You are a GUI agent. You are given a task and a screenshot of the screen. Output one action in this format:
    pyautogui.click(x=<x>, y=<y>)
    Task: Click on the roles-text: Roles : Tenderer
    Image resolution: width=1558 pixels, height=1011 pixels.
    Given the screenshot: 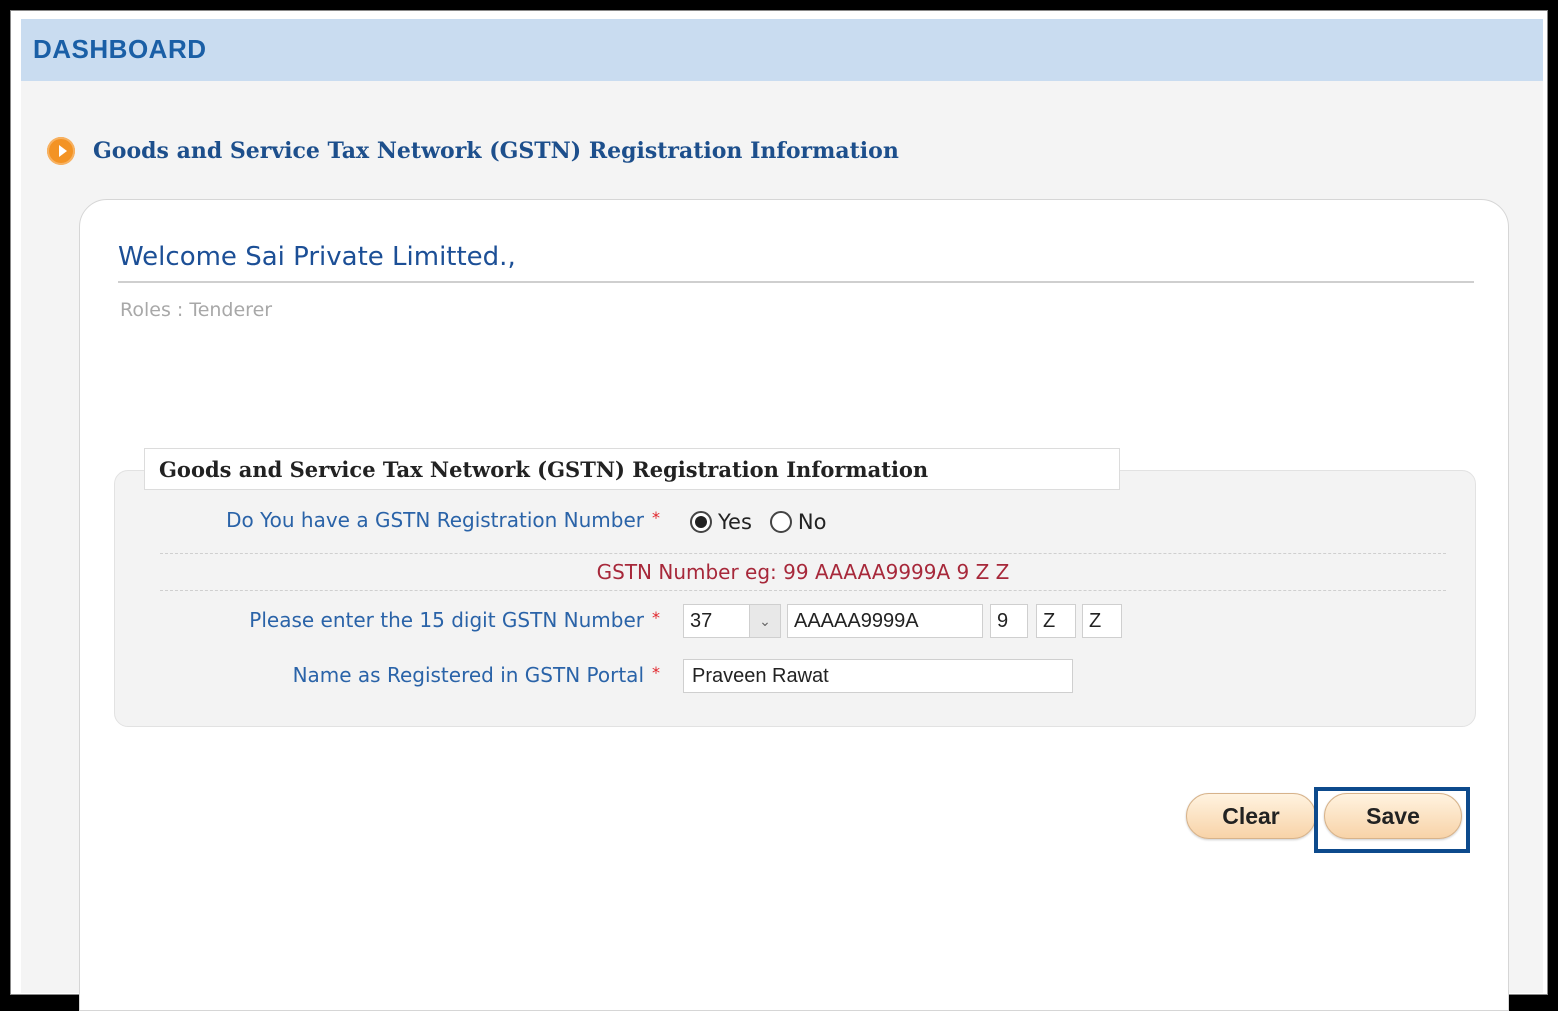 What is the action you would take?
    pyautogui.click(x=196, y=310)
    